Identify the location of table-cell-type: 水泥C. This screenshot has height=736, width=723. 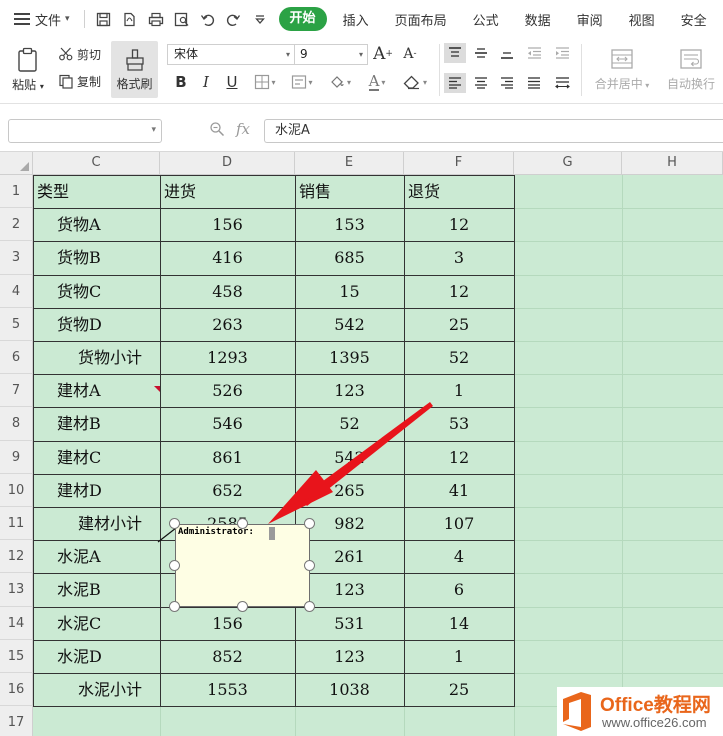
(79, 624).